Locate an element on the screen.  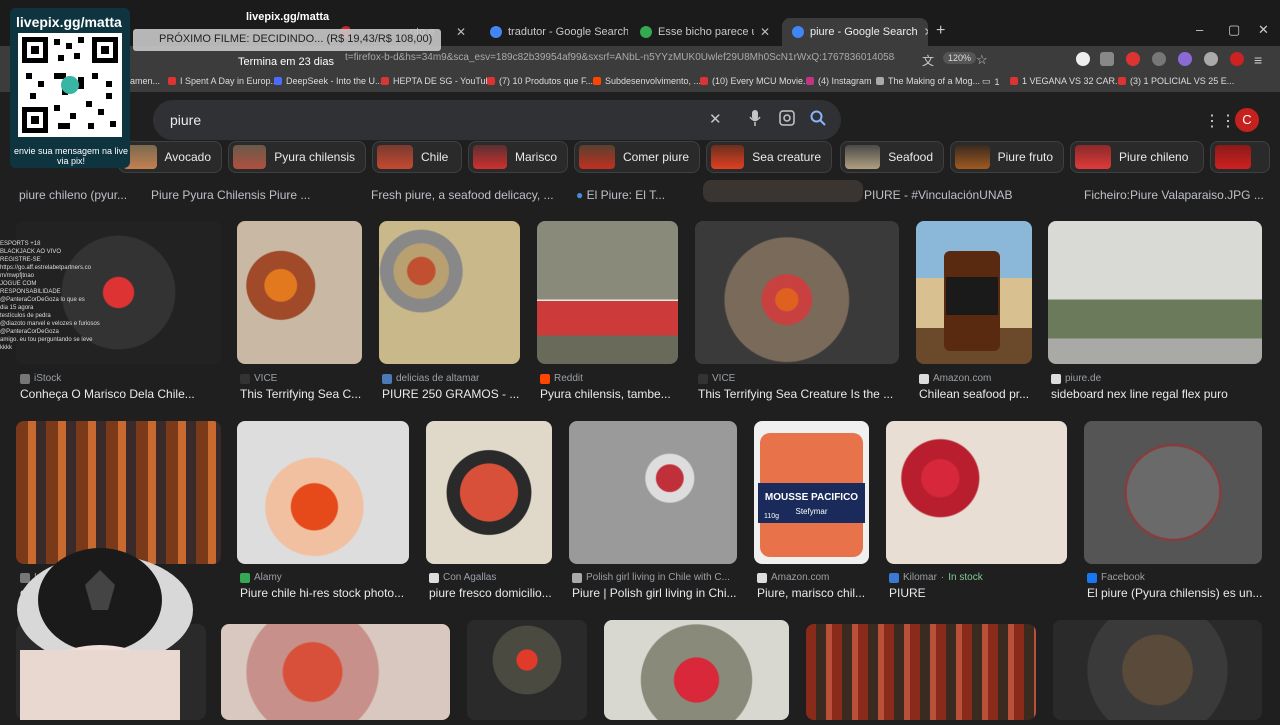
chip-piure-fruto: Piure fruto is located at coordinates (1007, 157).